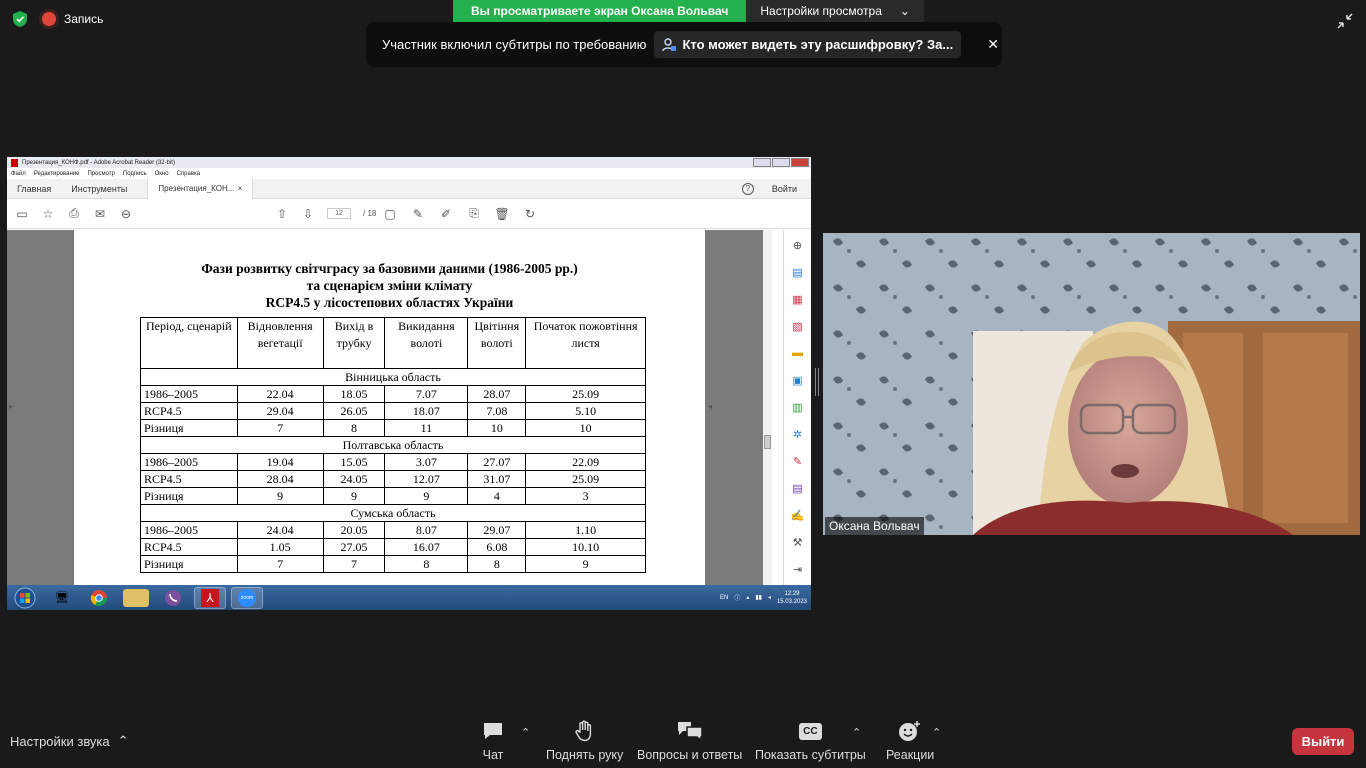  I want to click on window-close-button, so click(800, 162).